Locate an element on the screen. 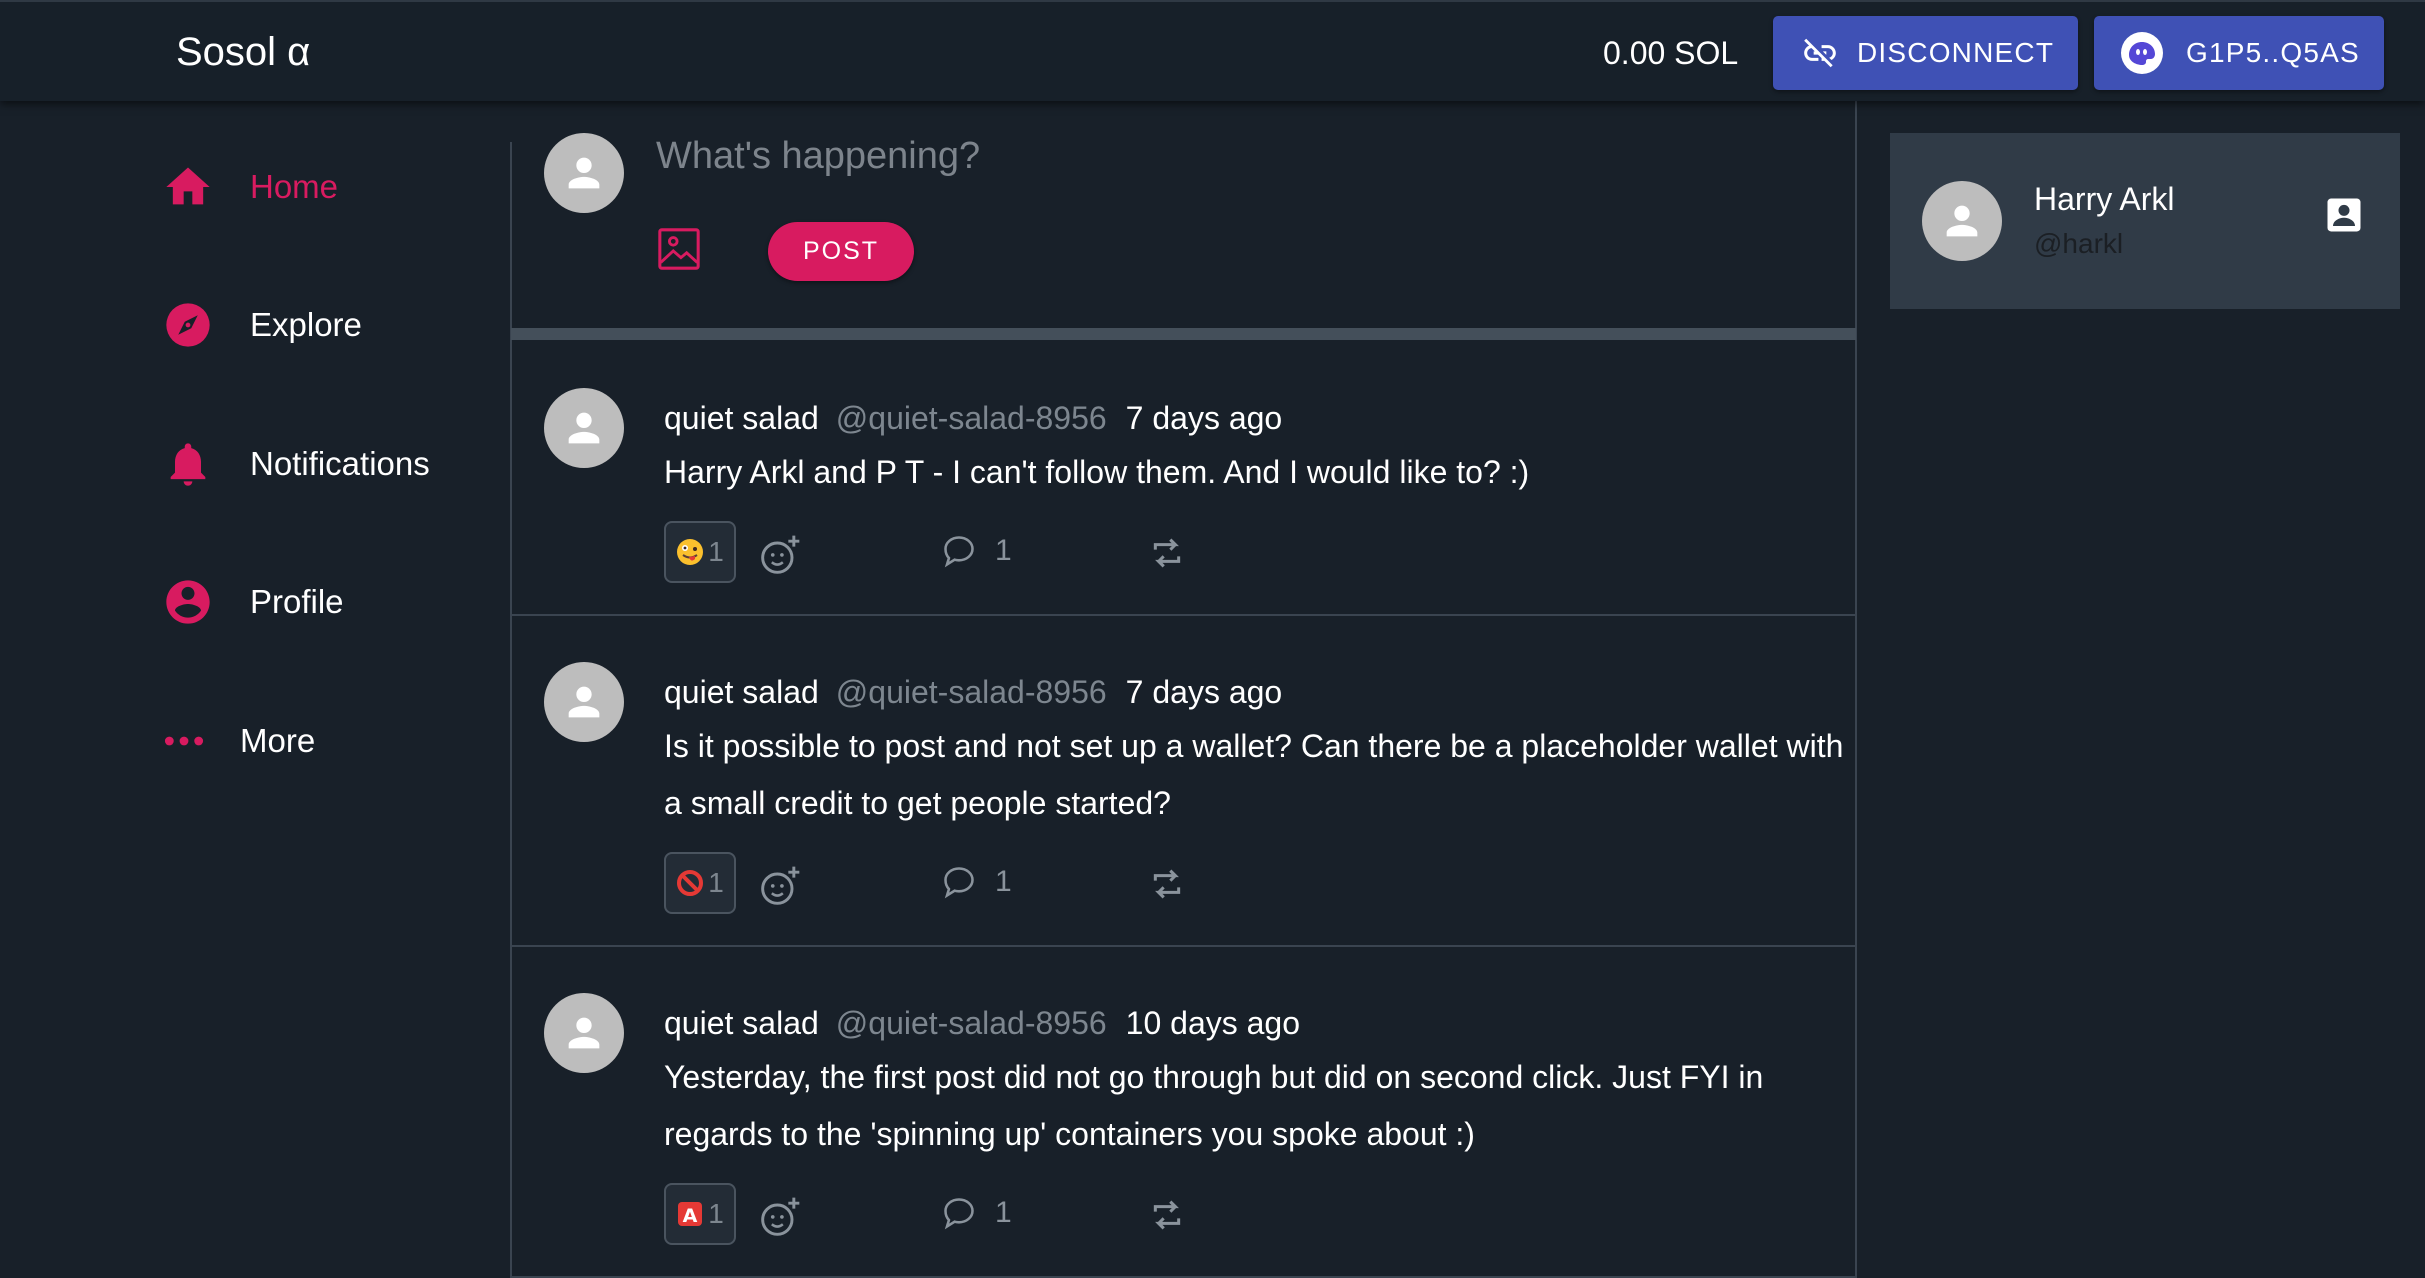 This screenshot has width=2425, height=1278. wallet-address-label: G1P5..Q5AS is located at coordinates (2273, 52).